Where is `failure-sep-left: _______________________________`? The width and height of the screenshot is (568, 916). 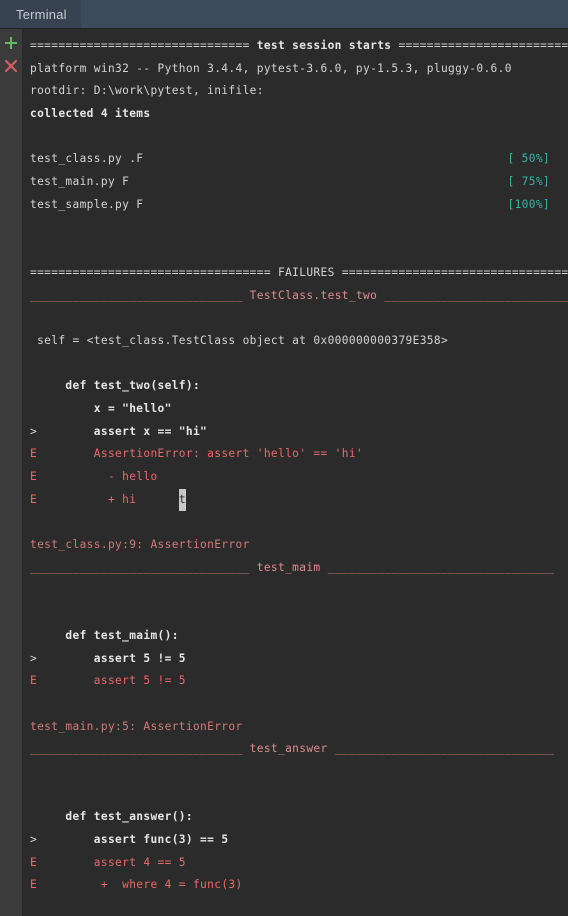 failure-sep-left: _______________________________ is located at coordinates (140, 567).